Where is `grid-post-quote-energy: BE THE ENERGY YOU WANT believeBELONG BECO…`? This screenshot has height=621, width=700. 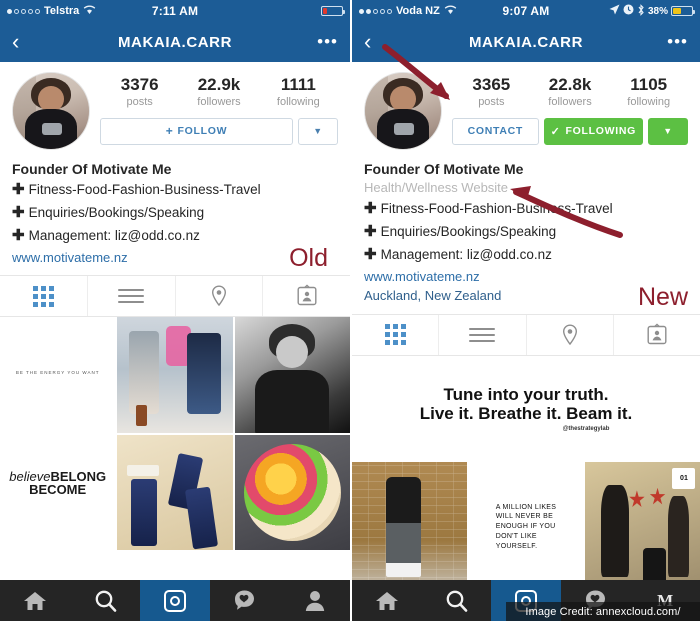
grid-post-quote-energy: BE THE ENERGY YOU WANT believeBELONG BECO… is located at coordinates (58, 434).